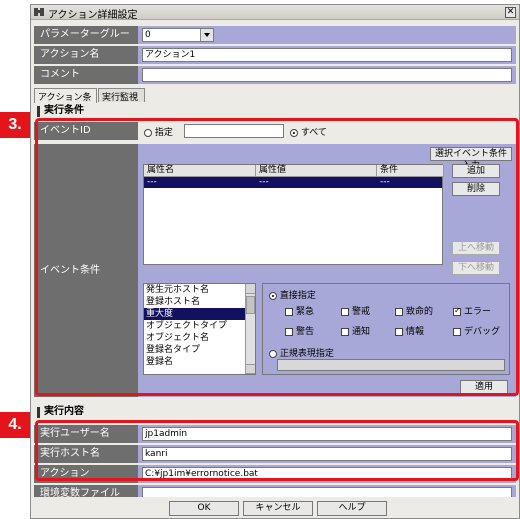 This screenshot has height=519, width=520. Describe the element at coordinates (275, 13) in the screenshot. I see `title-bar: アクション詳細設定 ✕` at that location.